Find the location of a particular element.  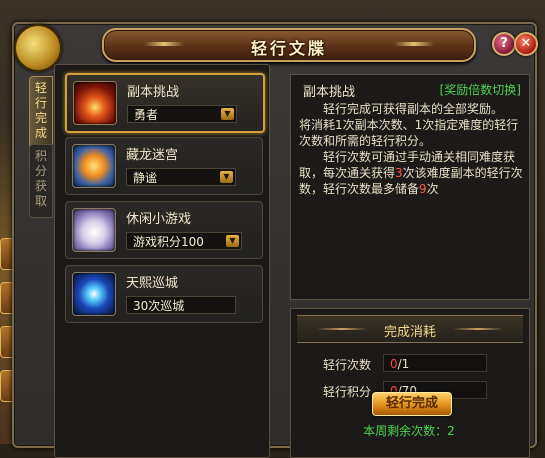

cost-total: /1 is located at coordinates (403, 364).